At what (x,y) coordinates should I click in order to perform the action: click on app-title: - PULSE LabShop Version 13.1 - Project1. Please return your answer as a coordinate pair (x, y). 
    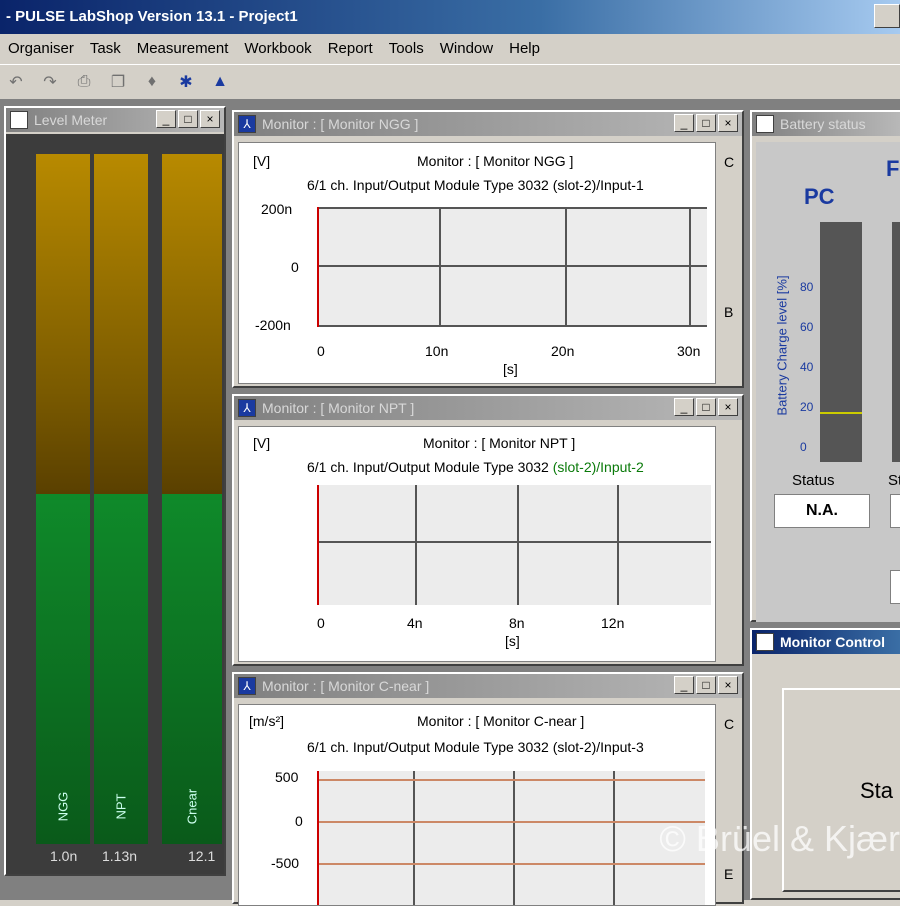
    Looking at the image, I should click on (152, 16).